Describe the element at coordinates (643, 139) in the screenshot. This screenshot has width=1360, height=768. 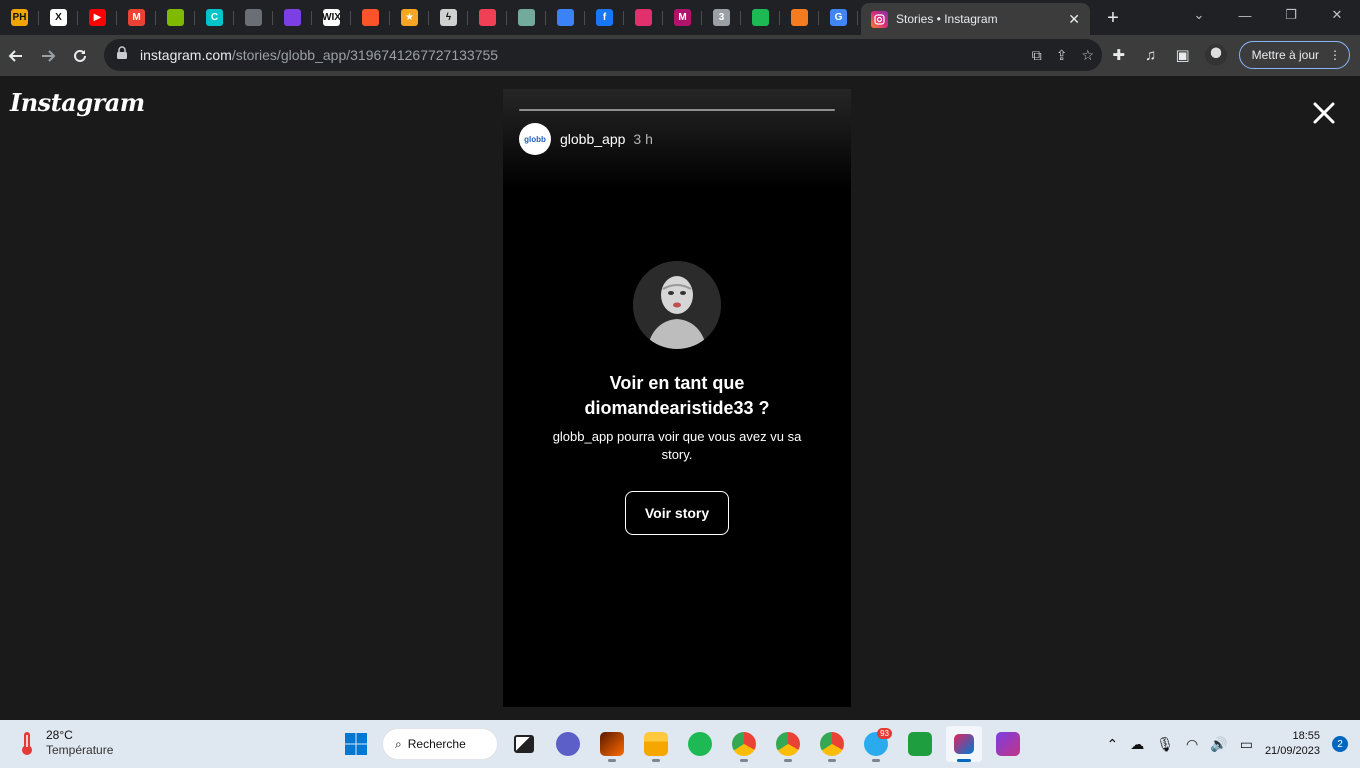
I see `story-timestamp: 3 h` at that location.